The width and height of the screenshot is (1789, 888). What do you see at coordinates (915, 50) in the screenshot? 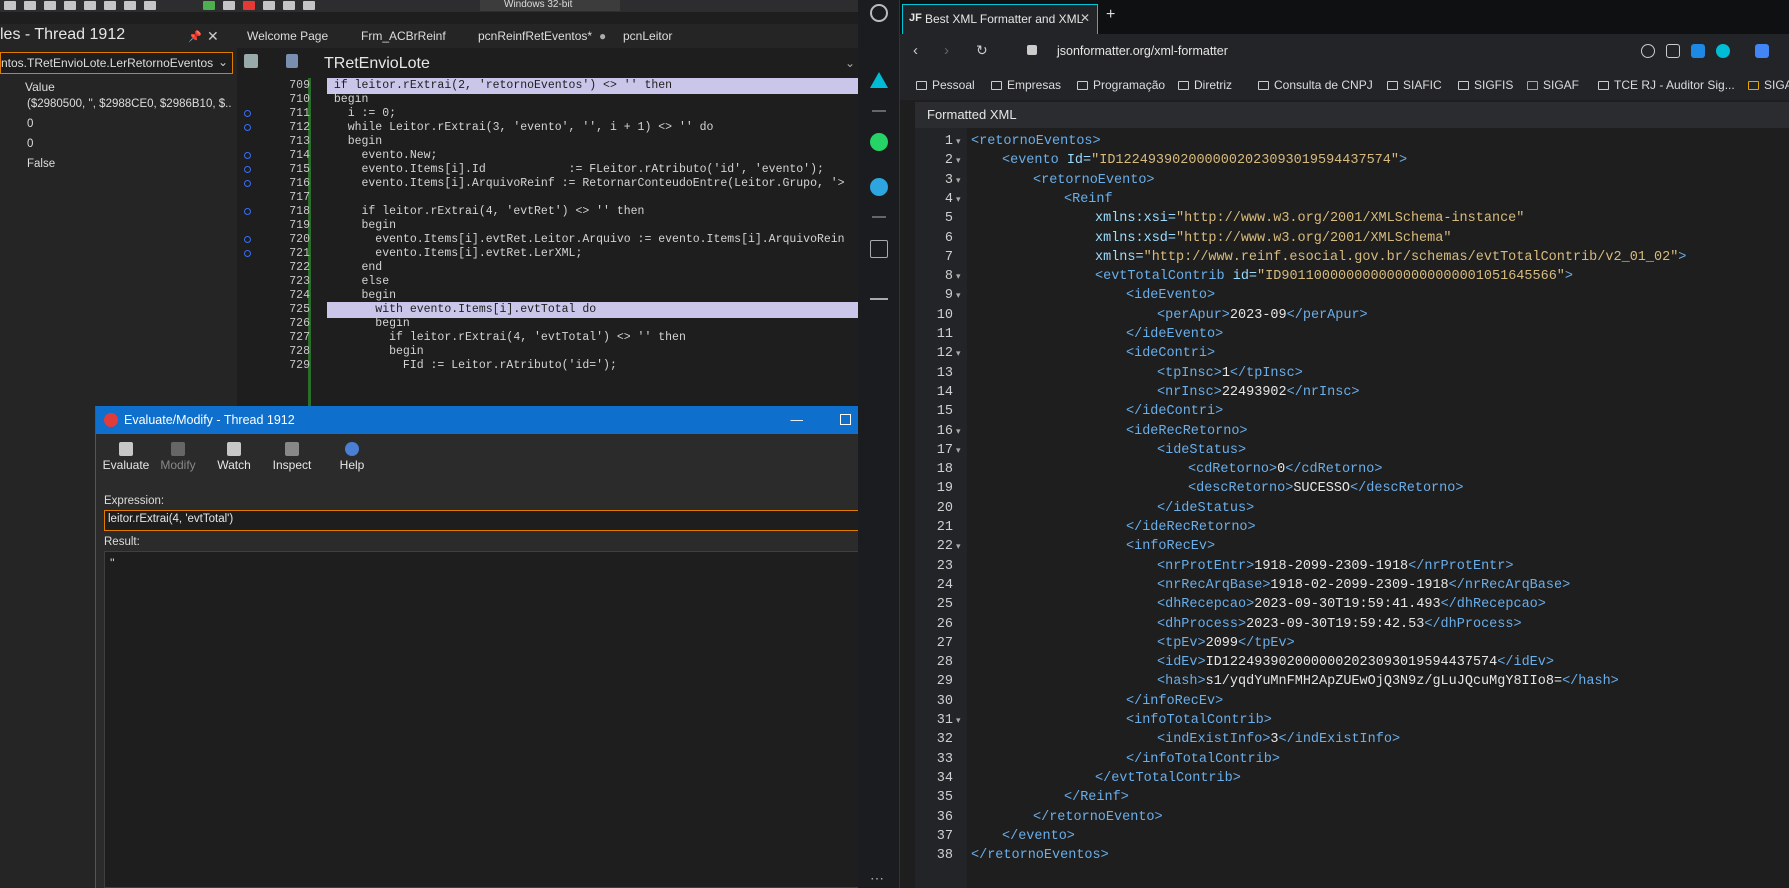
I see `back-icon: ‹` at bounding box center [915, 50].